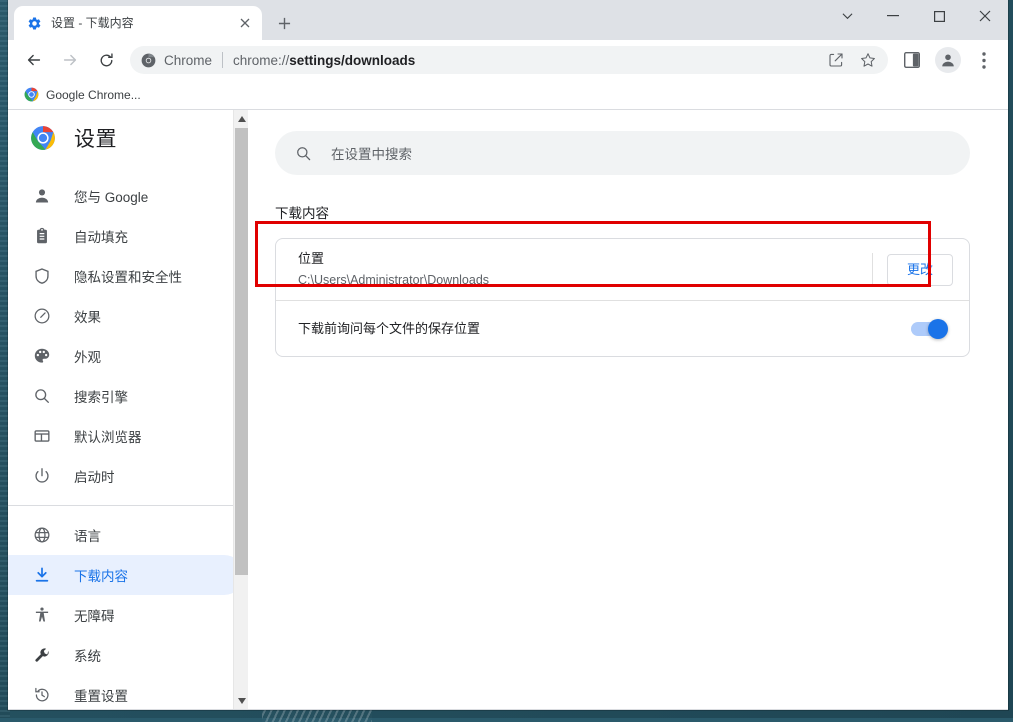  What do you see at coordinates (126, 236) in the screenshot?
I see `sidebar-item-autofill: 自动填充` at bounding box center [126, 236].